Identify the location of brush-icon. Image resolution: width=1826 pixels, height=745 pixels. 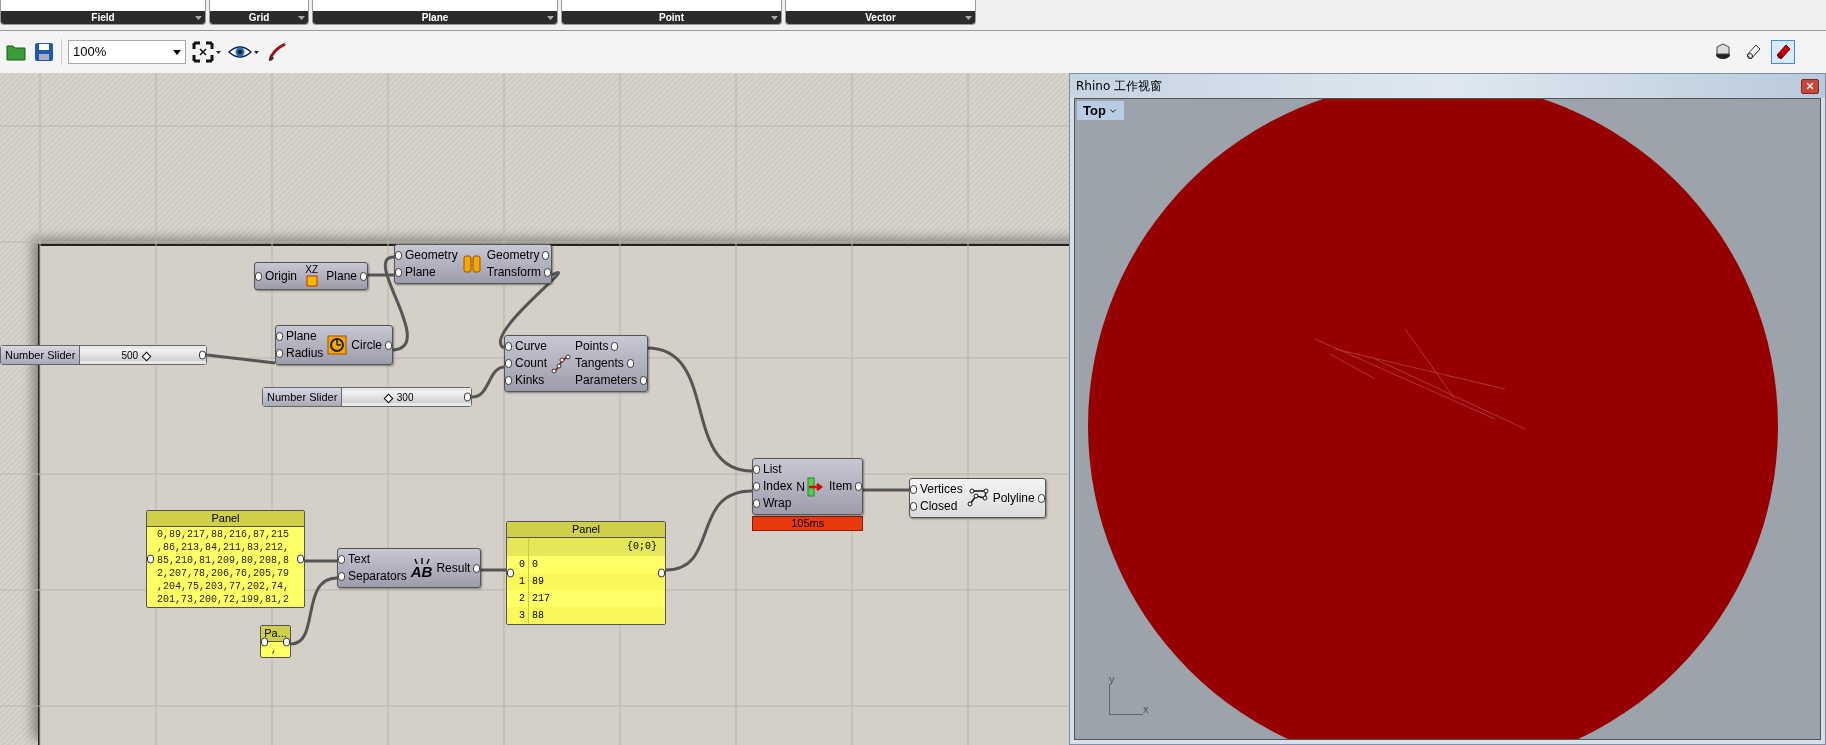
(277, 52).